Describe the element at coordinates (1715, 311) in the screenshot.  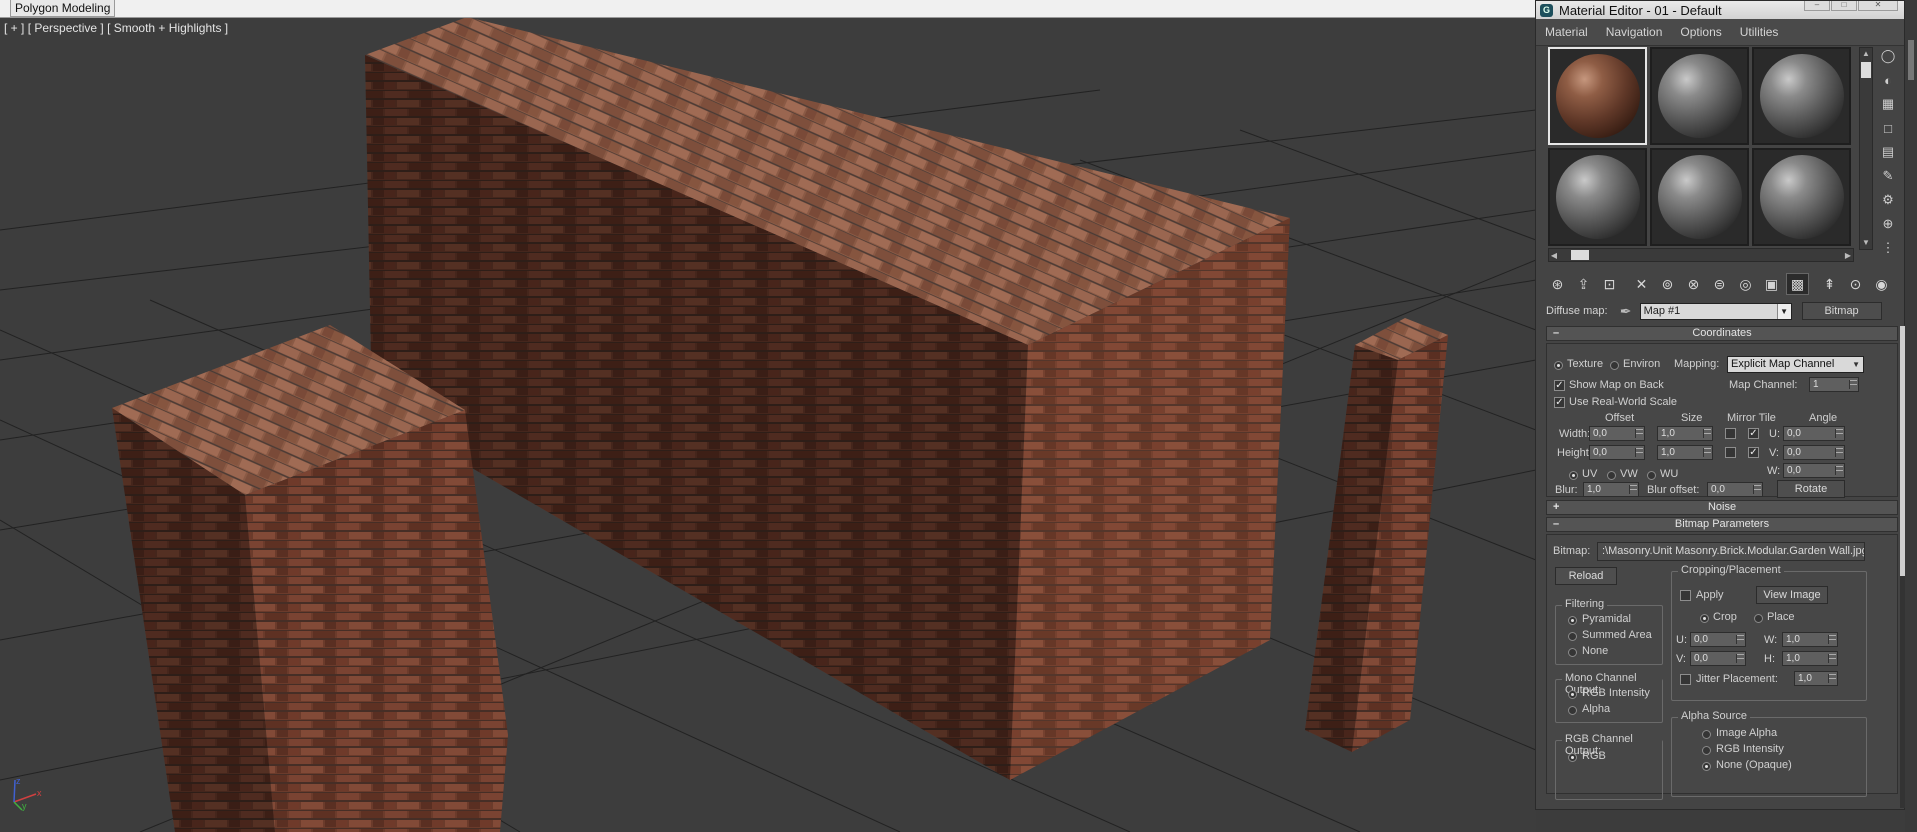
I see `map-name-field: Map #1 ▼` at that location.